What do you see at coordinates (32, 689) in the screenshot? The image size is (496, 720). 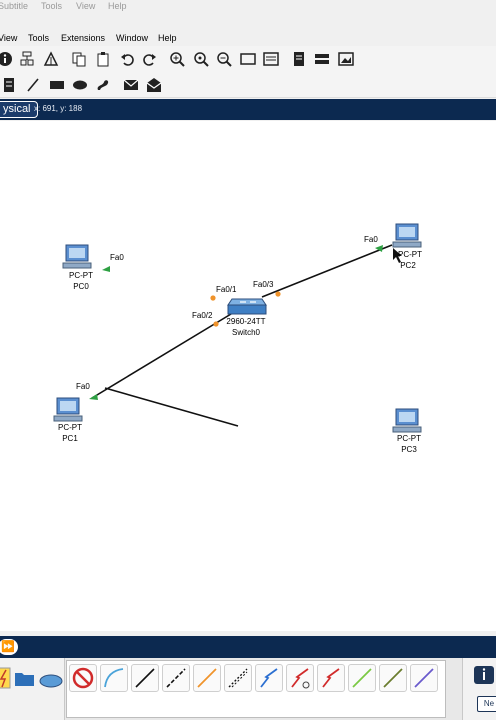 I see `device-category-panel` at bounding box center [32, 689].